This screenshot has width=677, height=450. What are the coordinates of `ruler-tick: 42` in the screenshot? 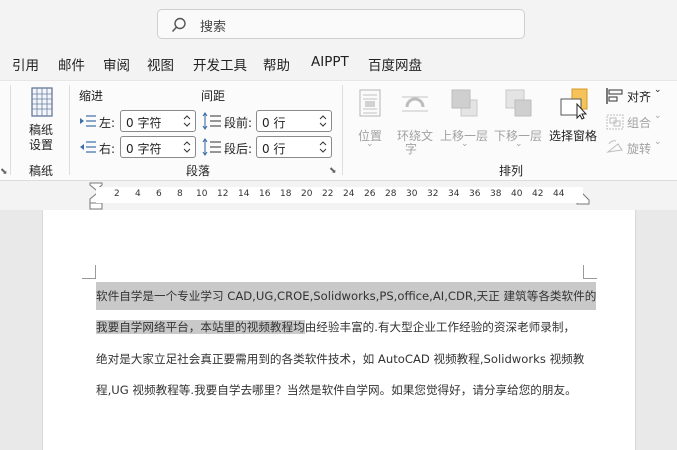 It's located at (538, 194).